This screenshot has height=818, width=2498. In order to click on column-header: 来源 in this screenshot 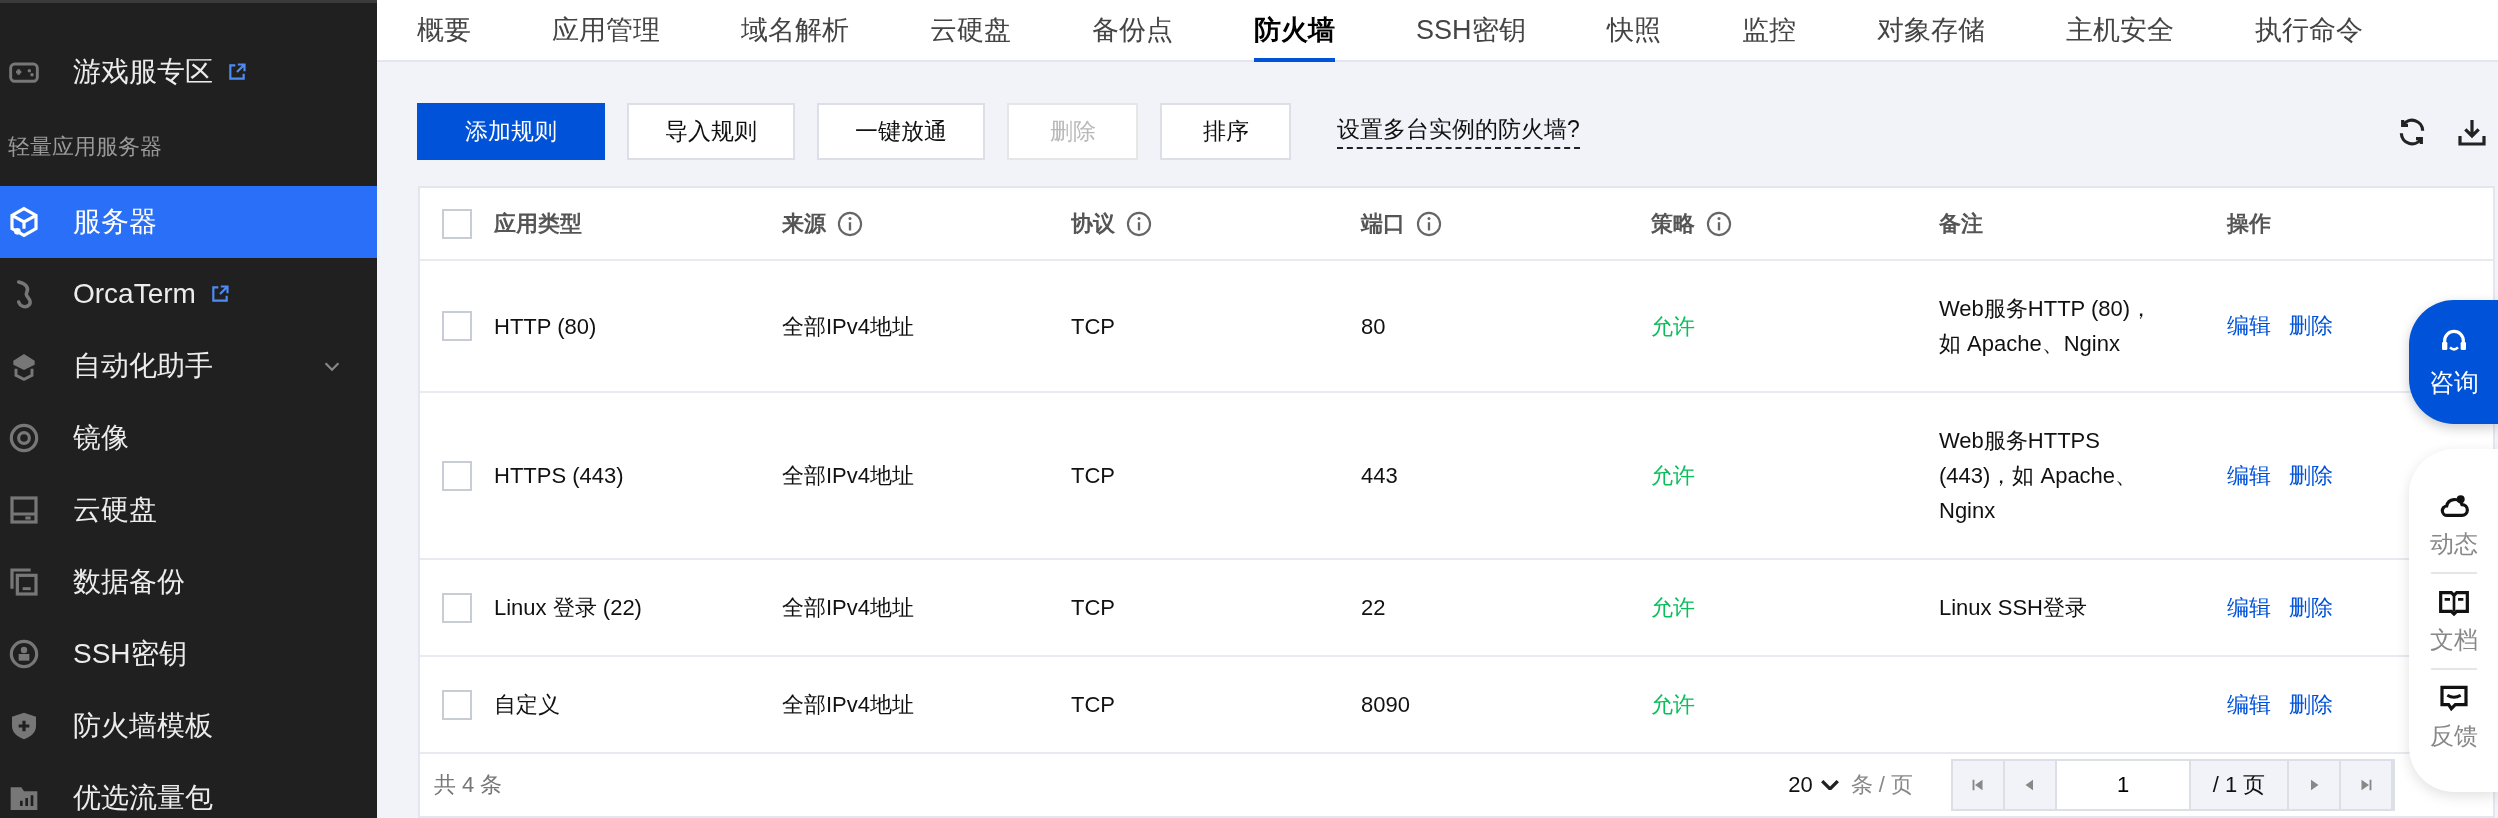, I will do `click(804, 223)`.